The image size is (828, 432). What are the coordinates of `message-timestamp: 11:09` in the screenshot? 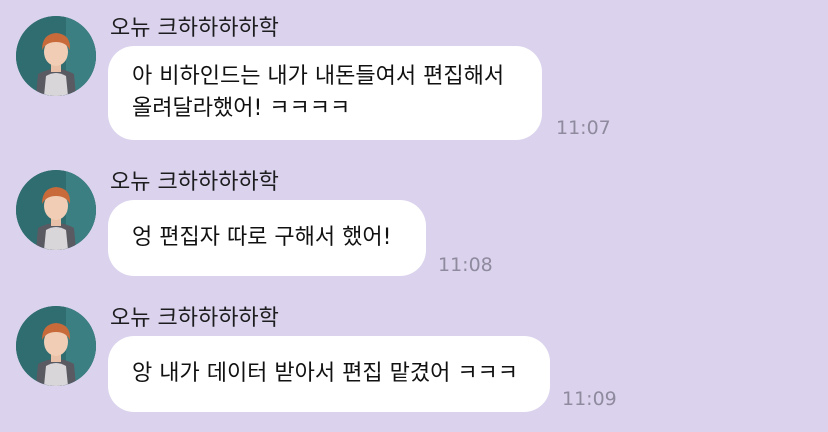 It's located at (589, 399).